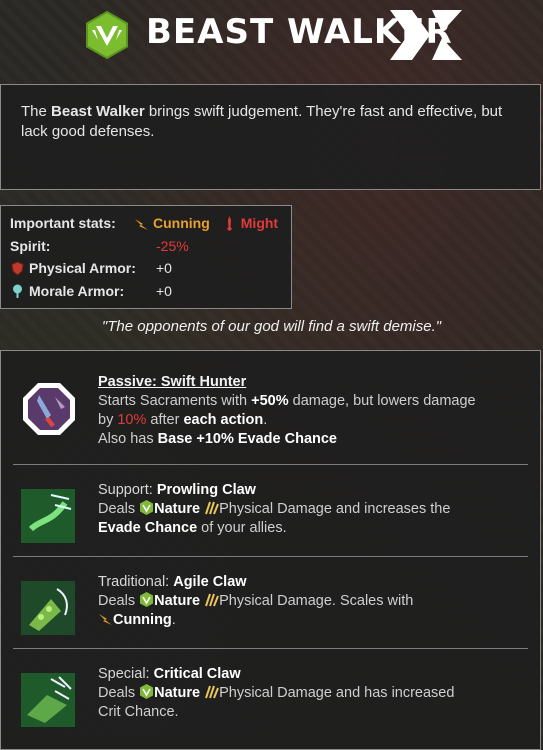  I want to click on spirit-label: Spirit:, so click(30, 245).